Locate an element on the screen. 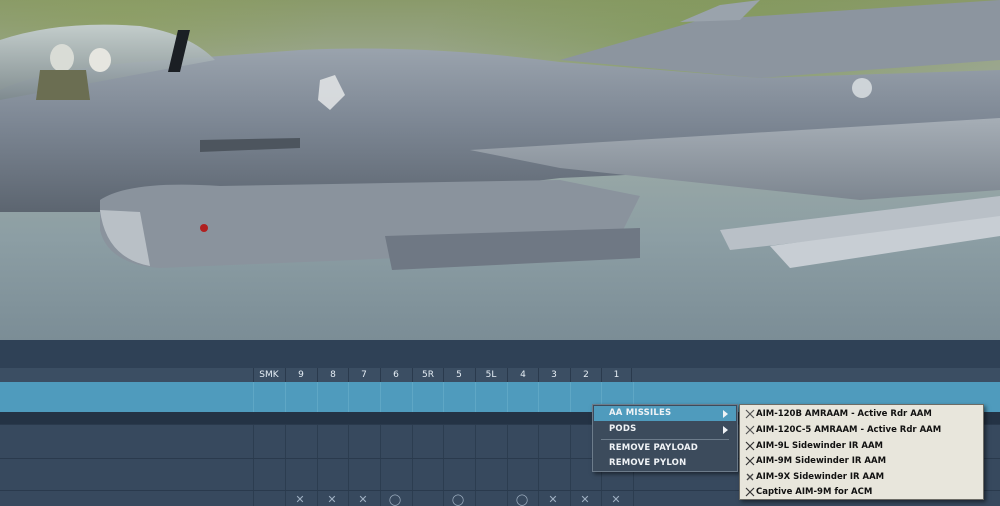 Image resolution: width=1000 pixels, height=506 pixels. station-label: 5R is located at coordinates (427, 375).